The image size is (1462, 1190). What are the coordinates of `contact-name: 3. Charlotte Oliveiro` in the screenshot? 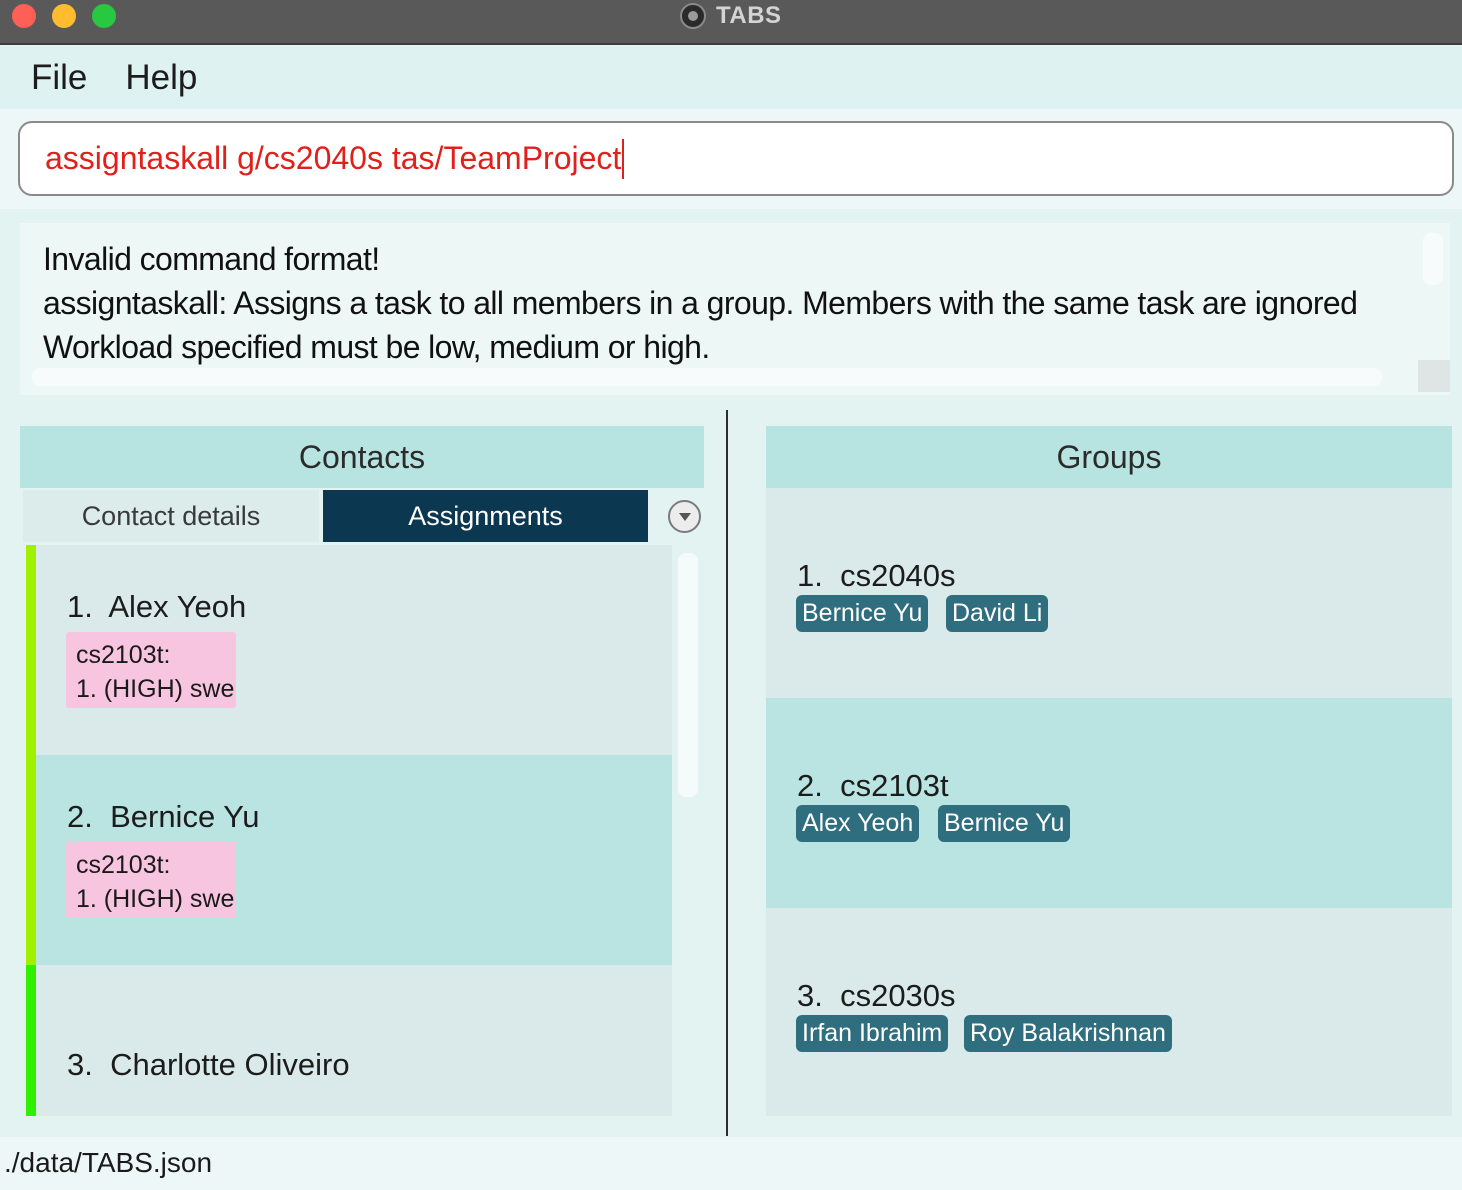 It's located at (208, 1064).